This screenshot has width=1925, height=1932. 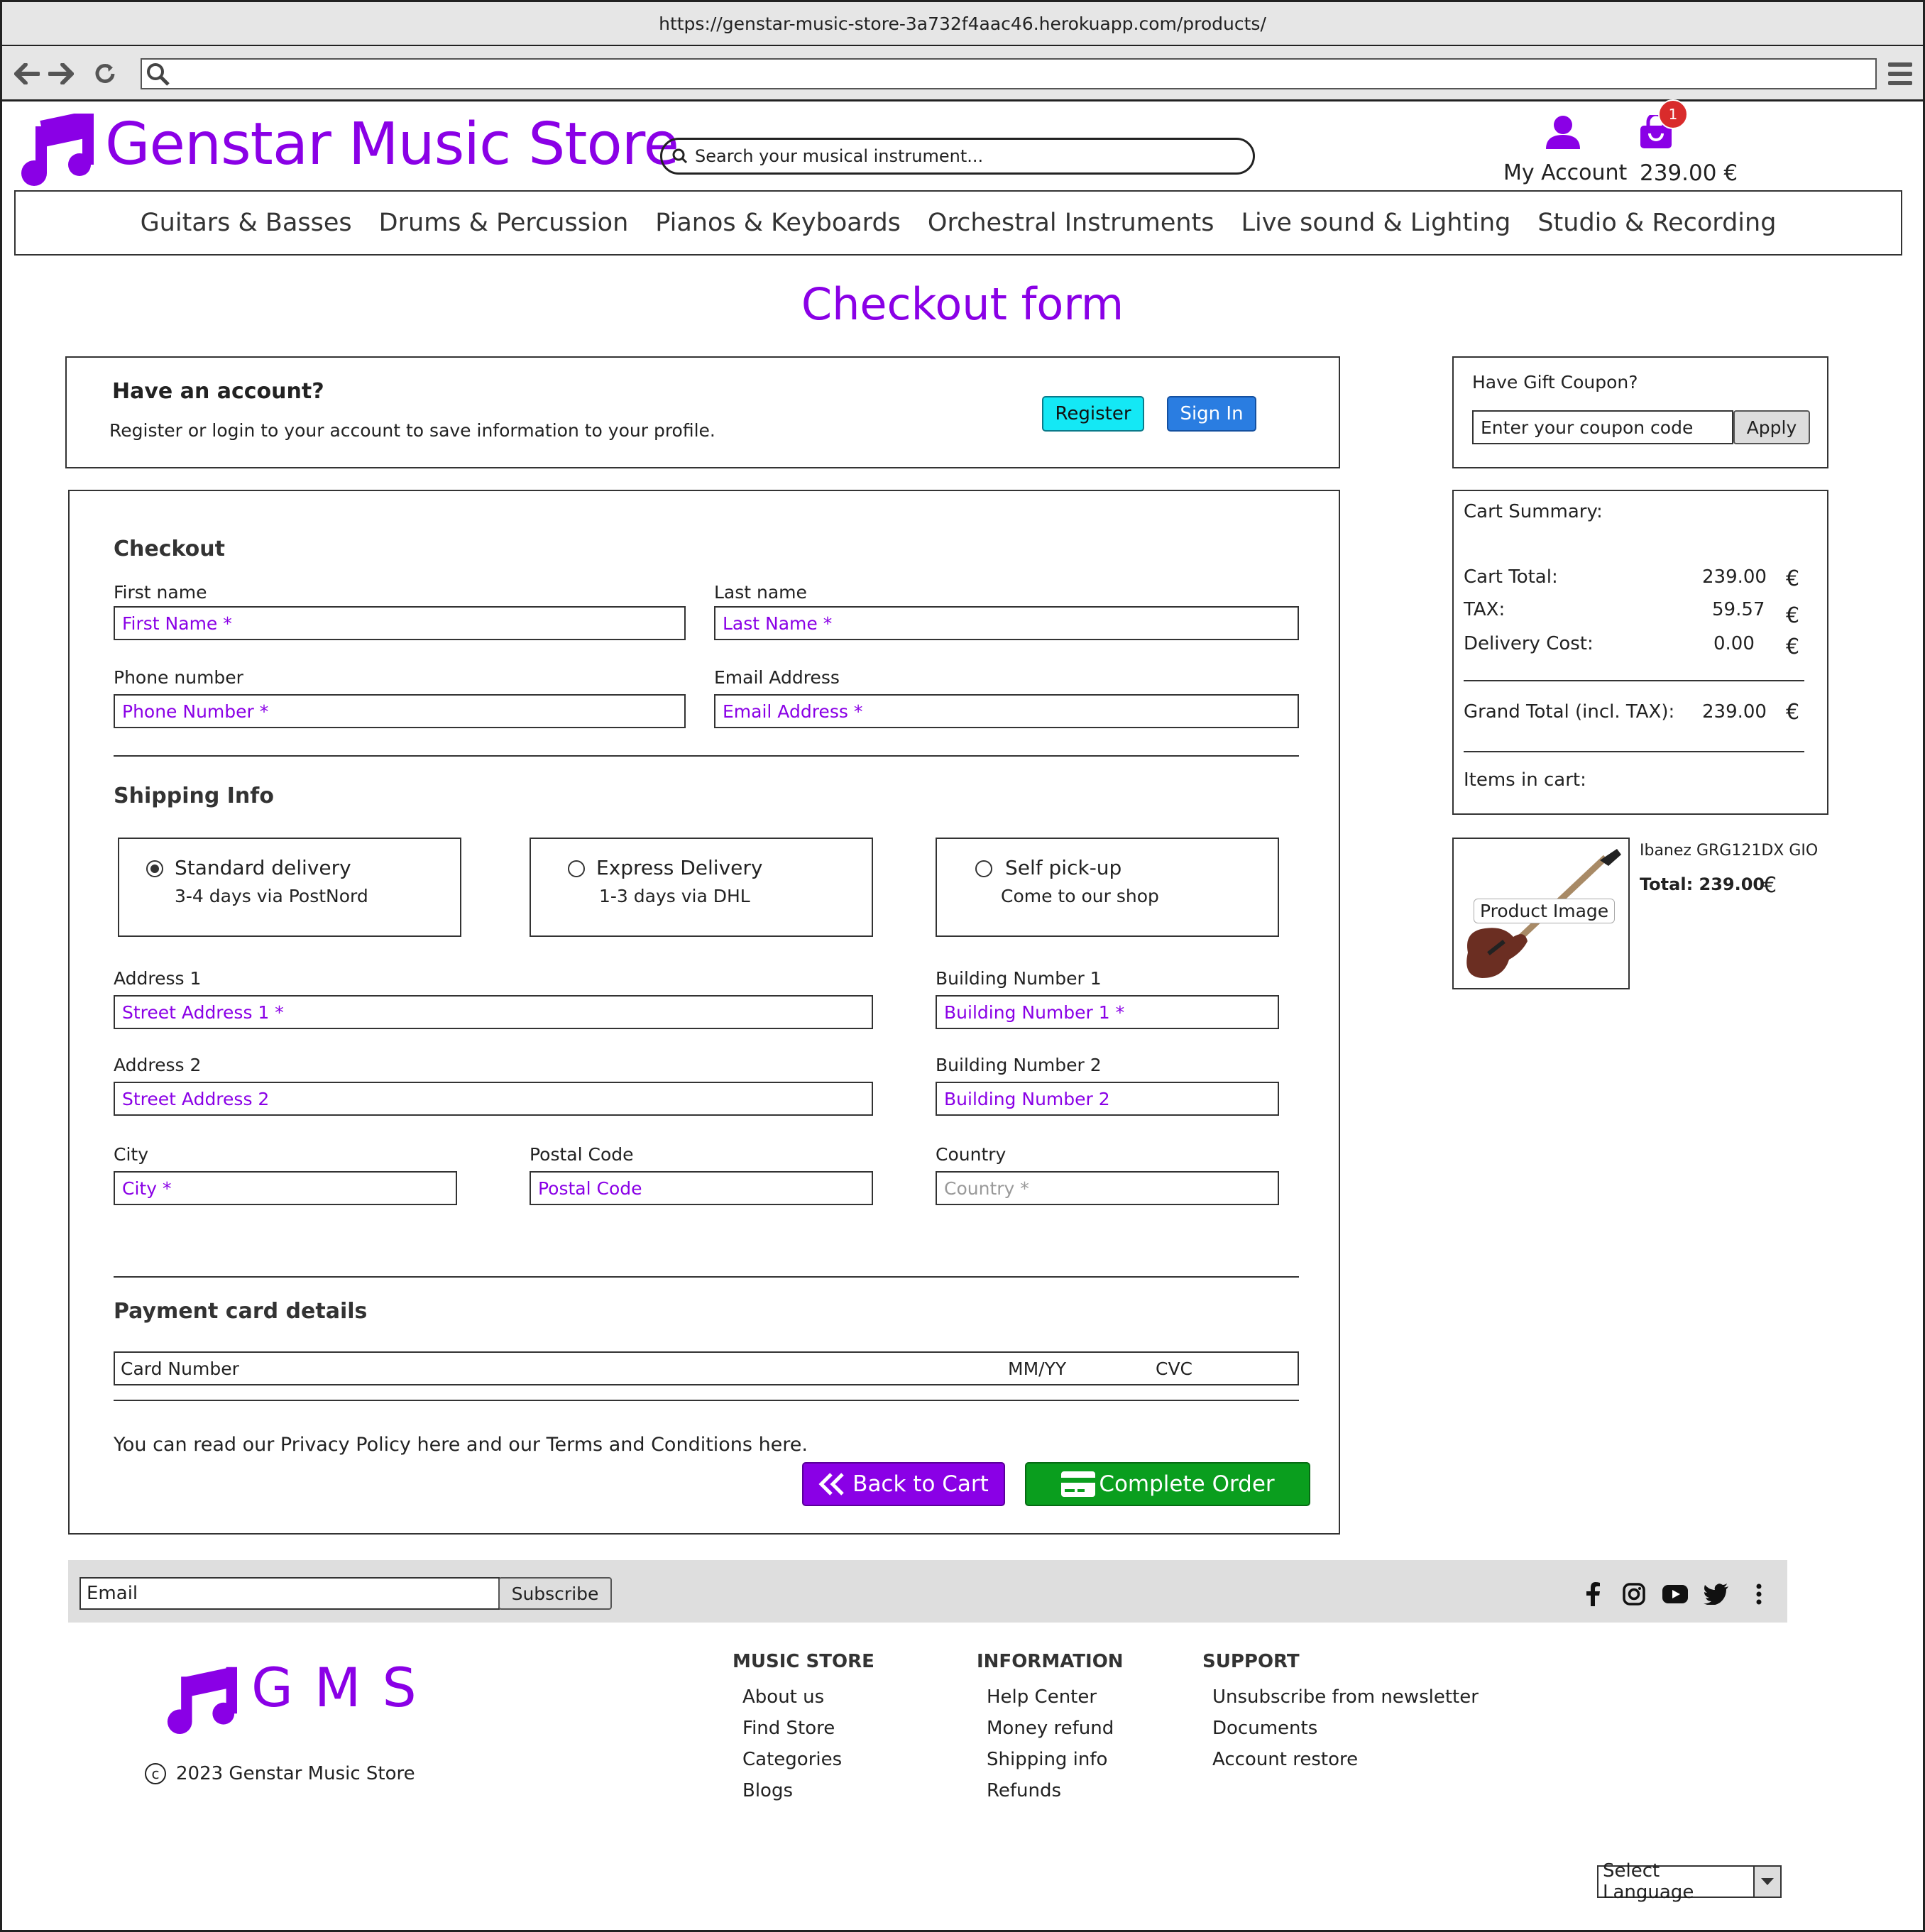 What do you see at coordinates (289, 1593) in the screenshot?
I see `newsletter-email-input: Email` at bounding box center [289, 1593].